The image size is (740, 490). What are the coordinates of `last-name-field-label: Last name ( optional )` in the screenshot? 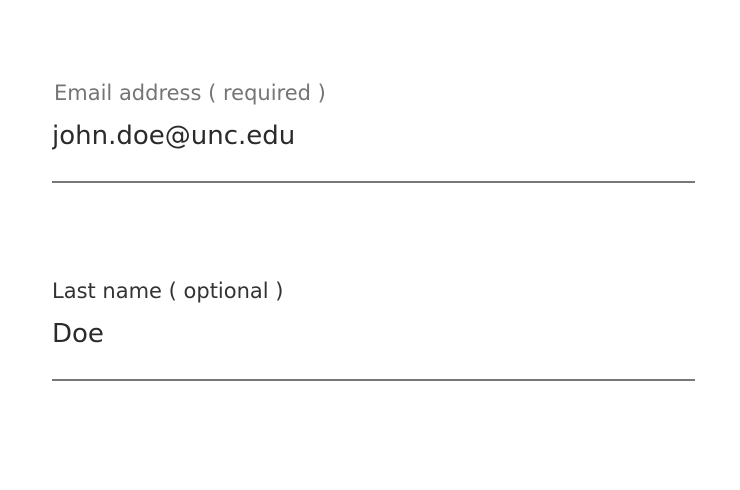 It's located at (168, 291).